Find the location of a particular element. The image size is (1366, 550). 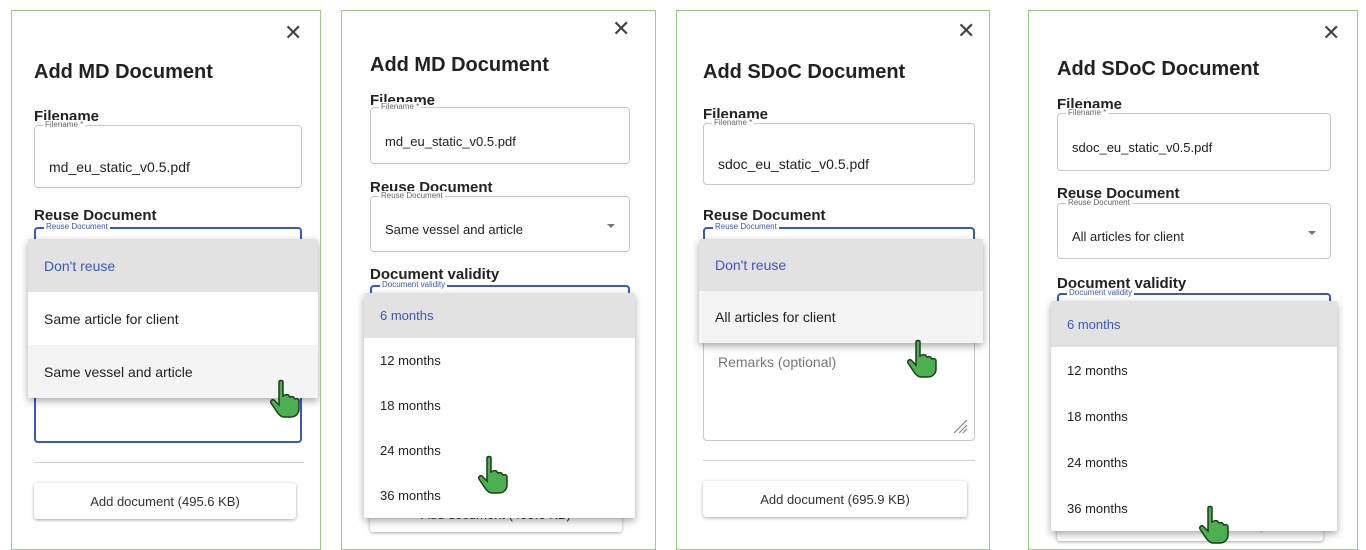

reuse-select: Reuse Document Same vessel and article is located at coordinates (500, 221).